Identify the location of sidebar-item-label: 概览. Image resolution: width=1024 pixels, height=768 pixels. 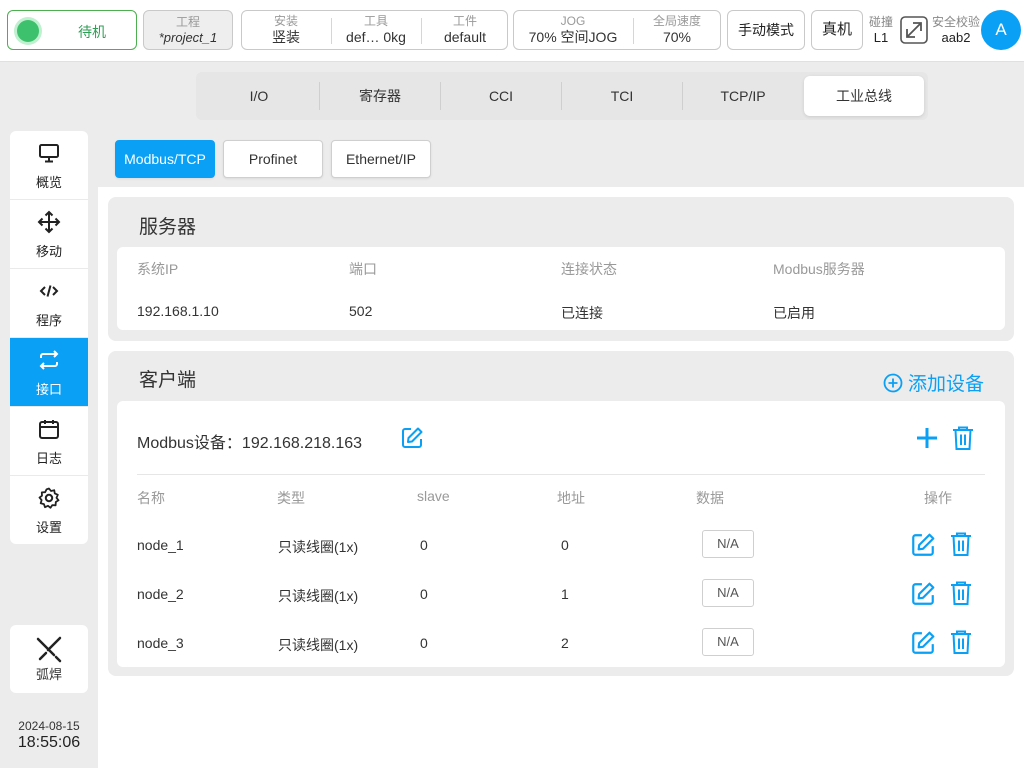
(48, 182).